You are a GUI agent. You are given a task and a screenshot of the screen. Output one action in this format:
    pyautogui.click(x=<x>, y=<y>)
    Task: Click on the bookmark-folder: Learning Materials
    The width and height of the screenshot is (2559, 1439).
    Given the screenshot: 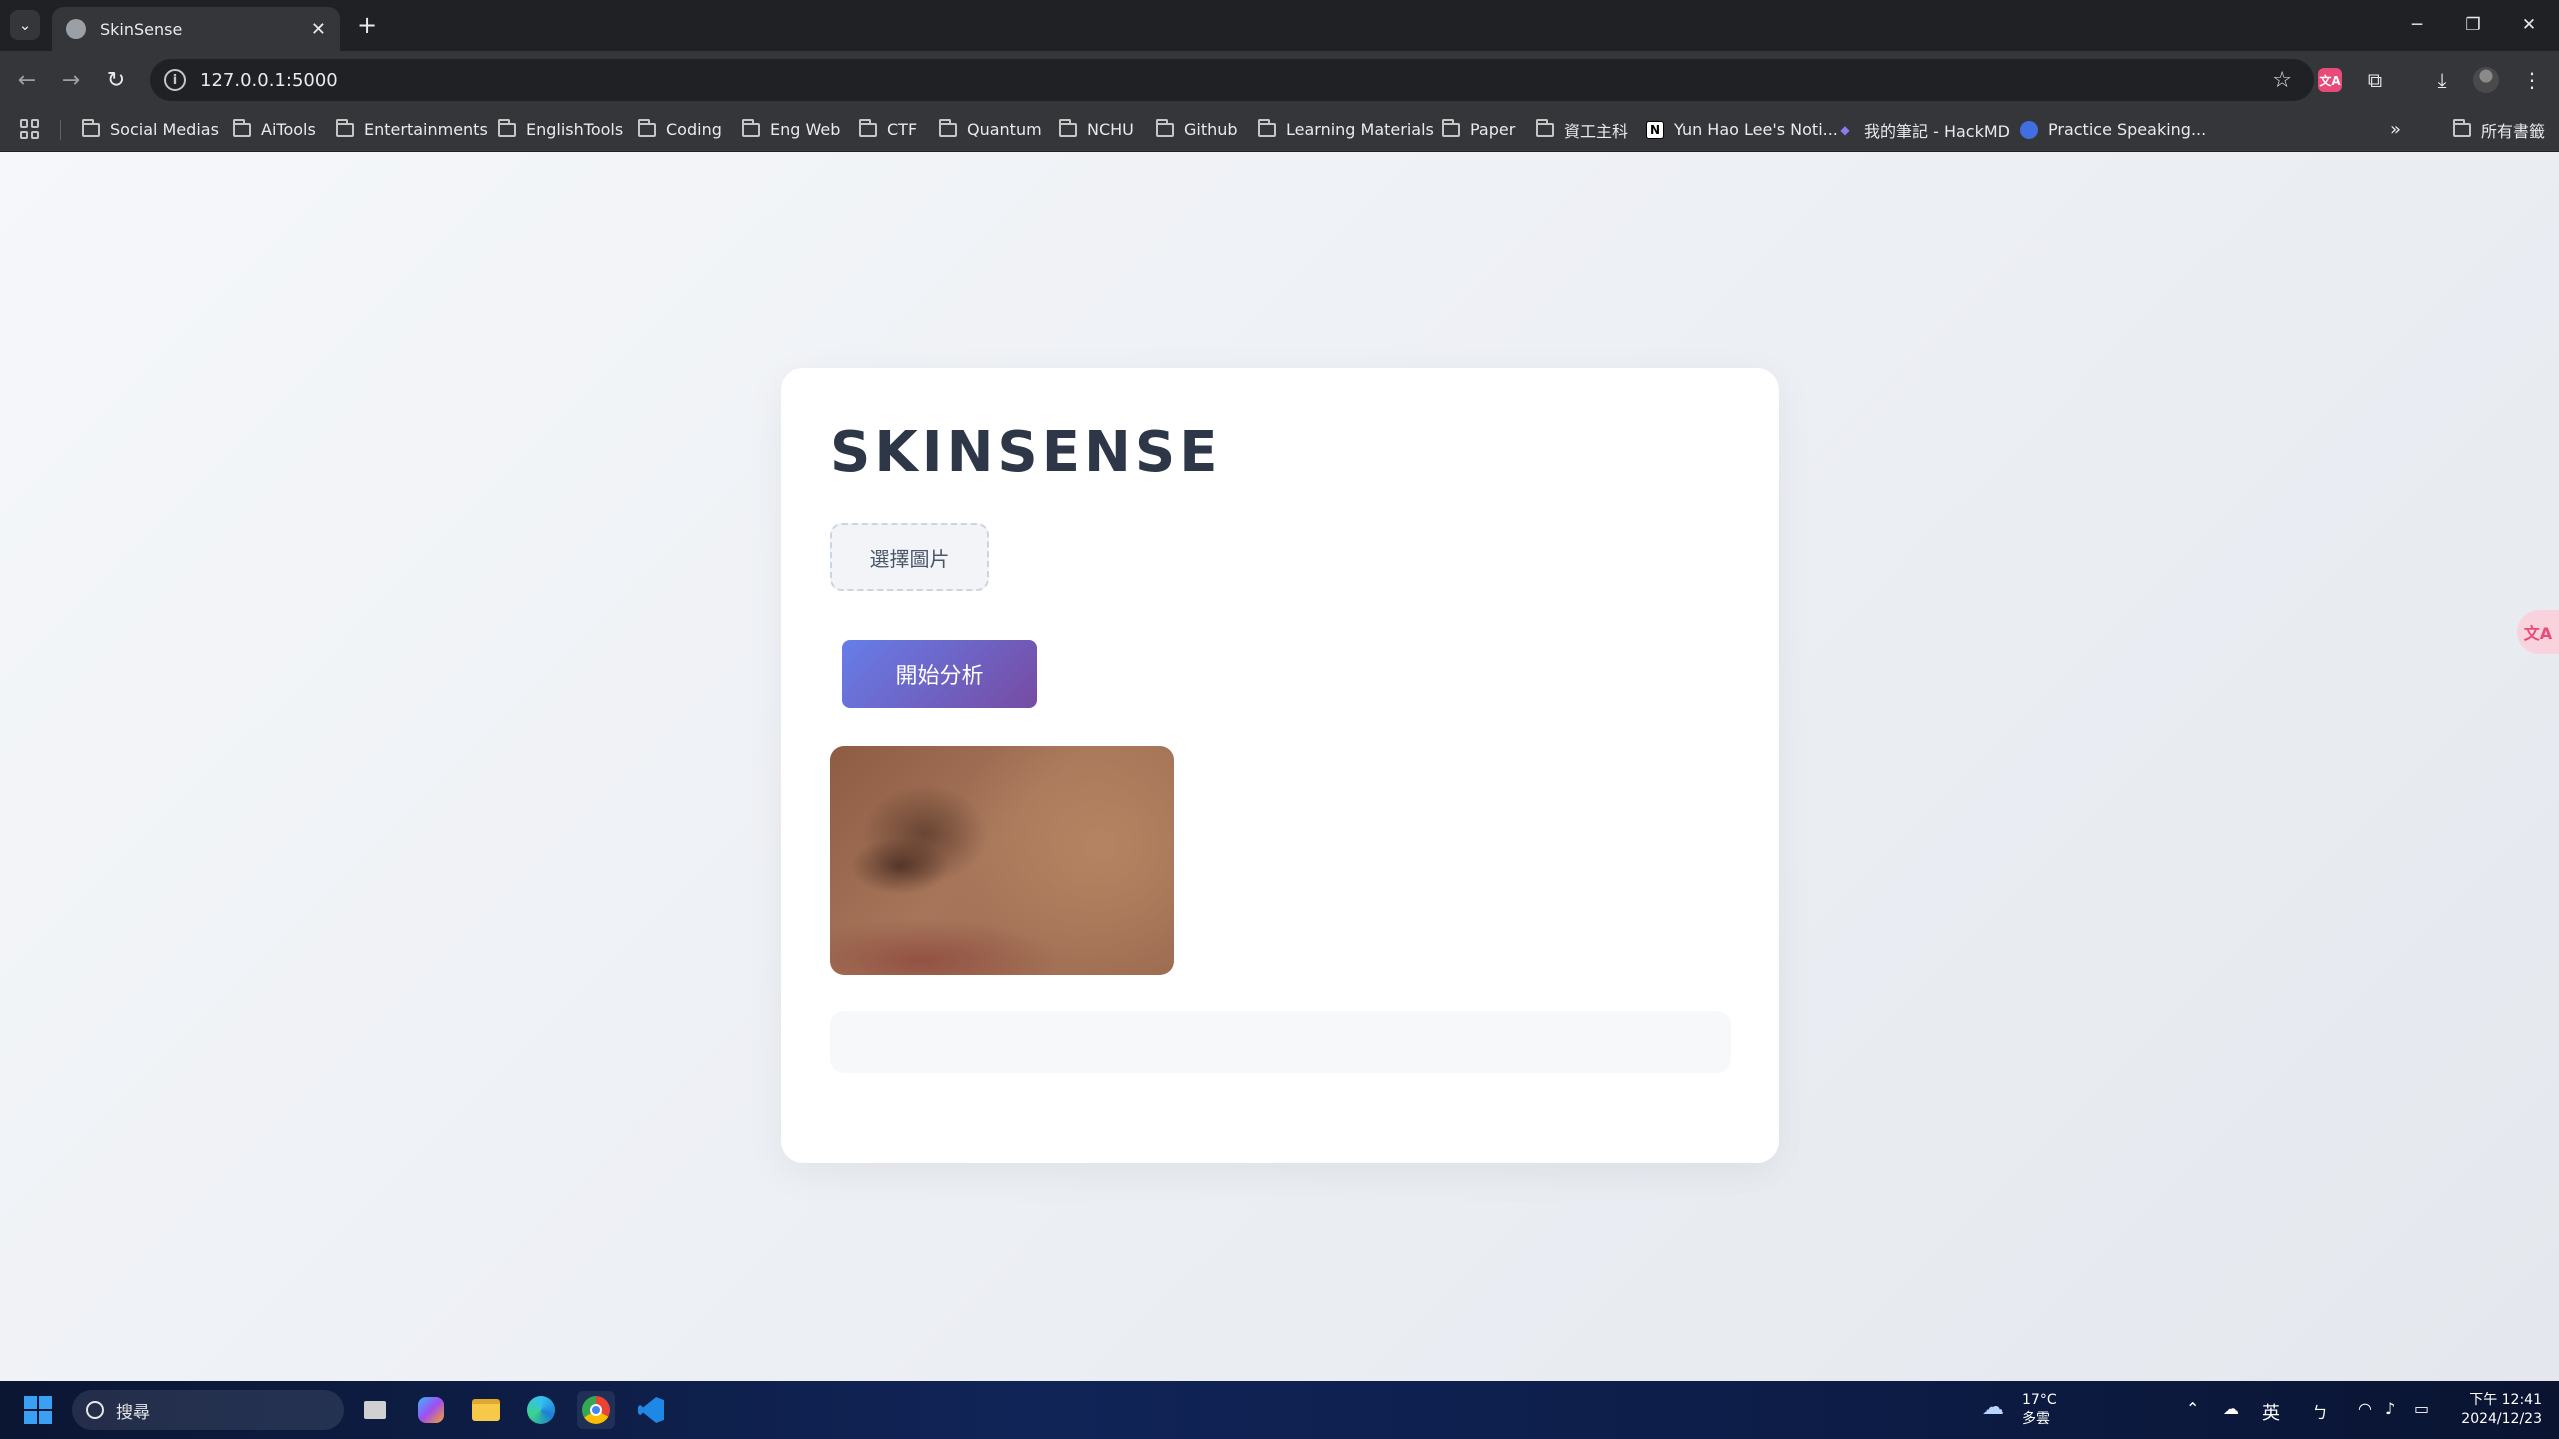 What is the action you would take?
    pyautogui.click(x=1346, y=129)
    